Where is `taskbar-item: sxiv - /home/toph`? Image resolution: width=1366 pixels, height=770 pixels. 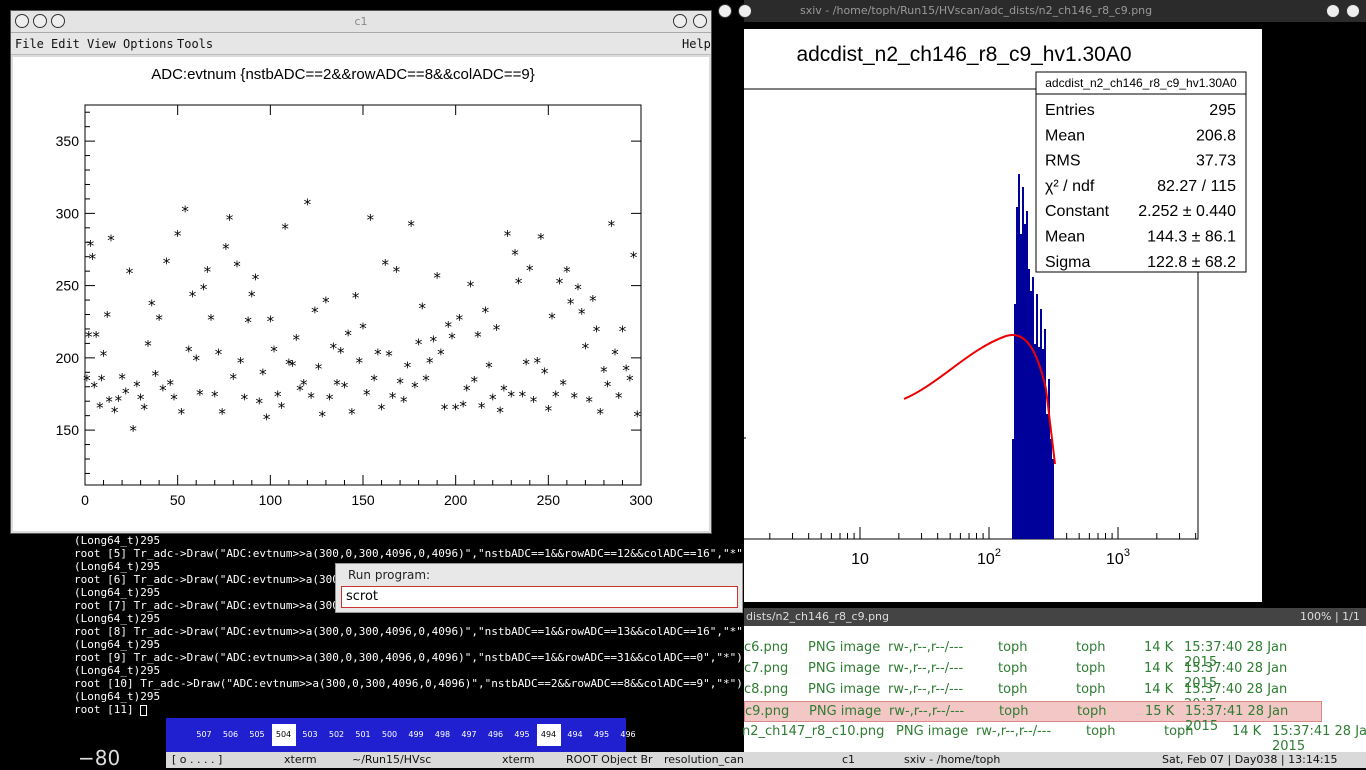
taskbar-item: sxiv - /home/toph is located at coordinates (952, 759).